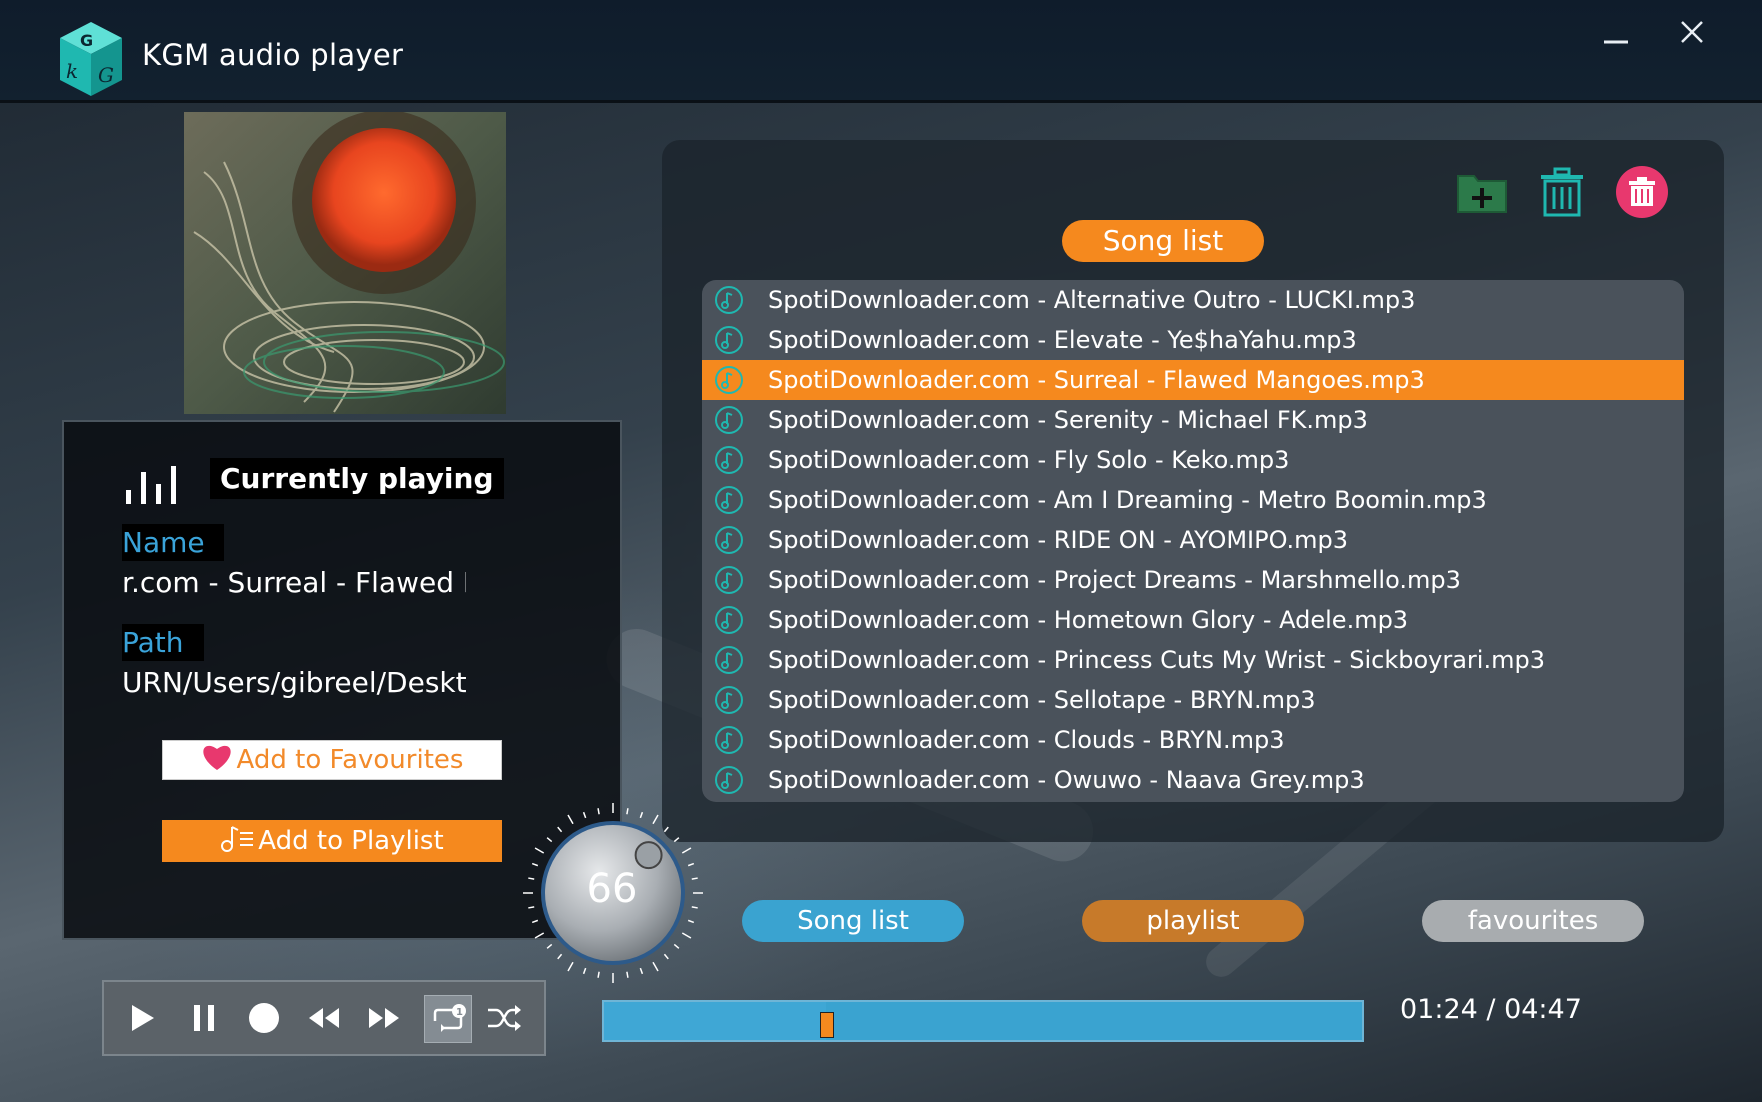 The height and width of the screenshot is (1102, 1762). I want to click on trash-icon, so click(1562, 192).